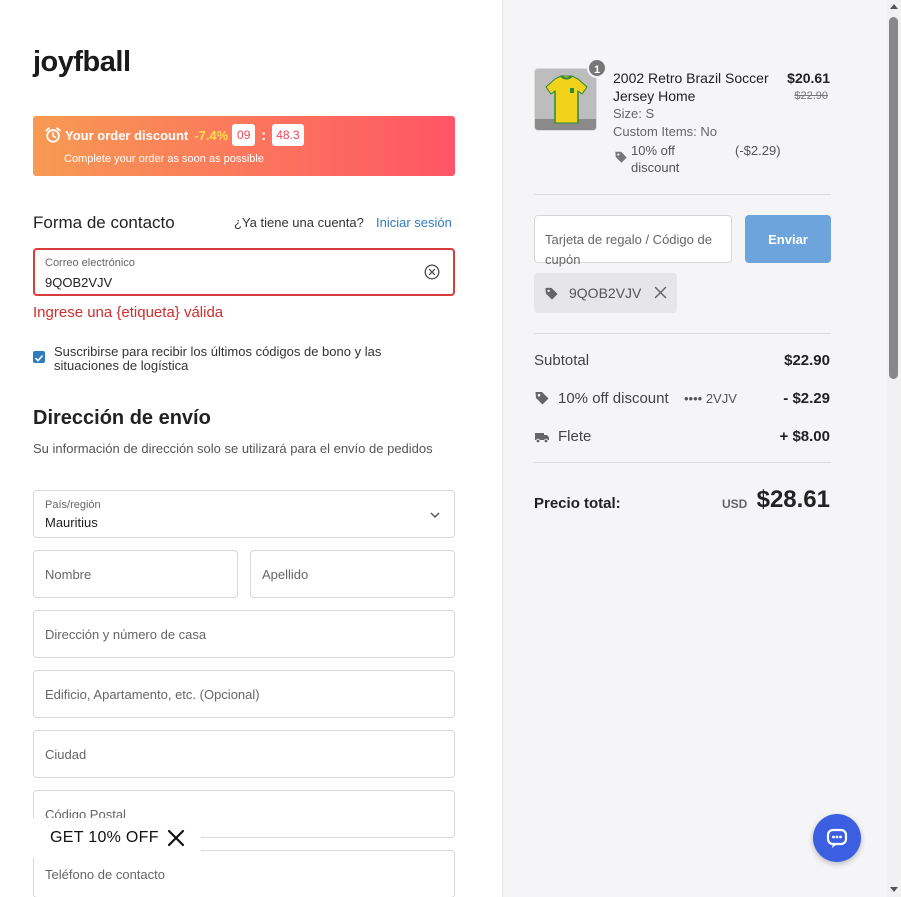  I want to click on timer-minutes: 09, so click(244, 135).